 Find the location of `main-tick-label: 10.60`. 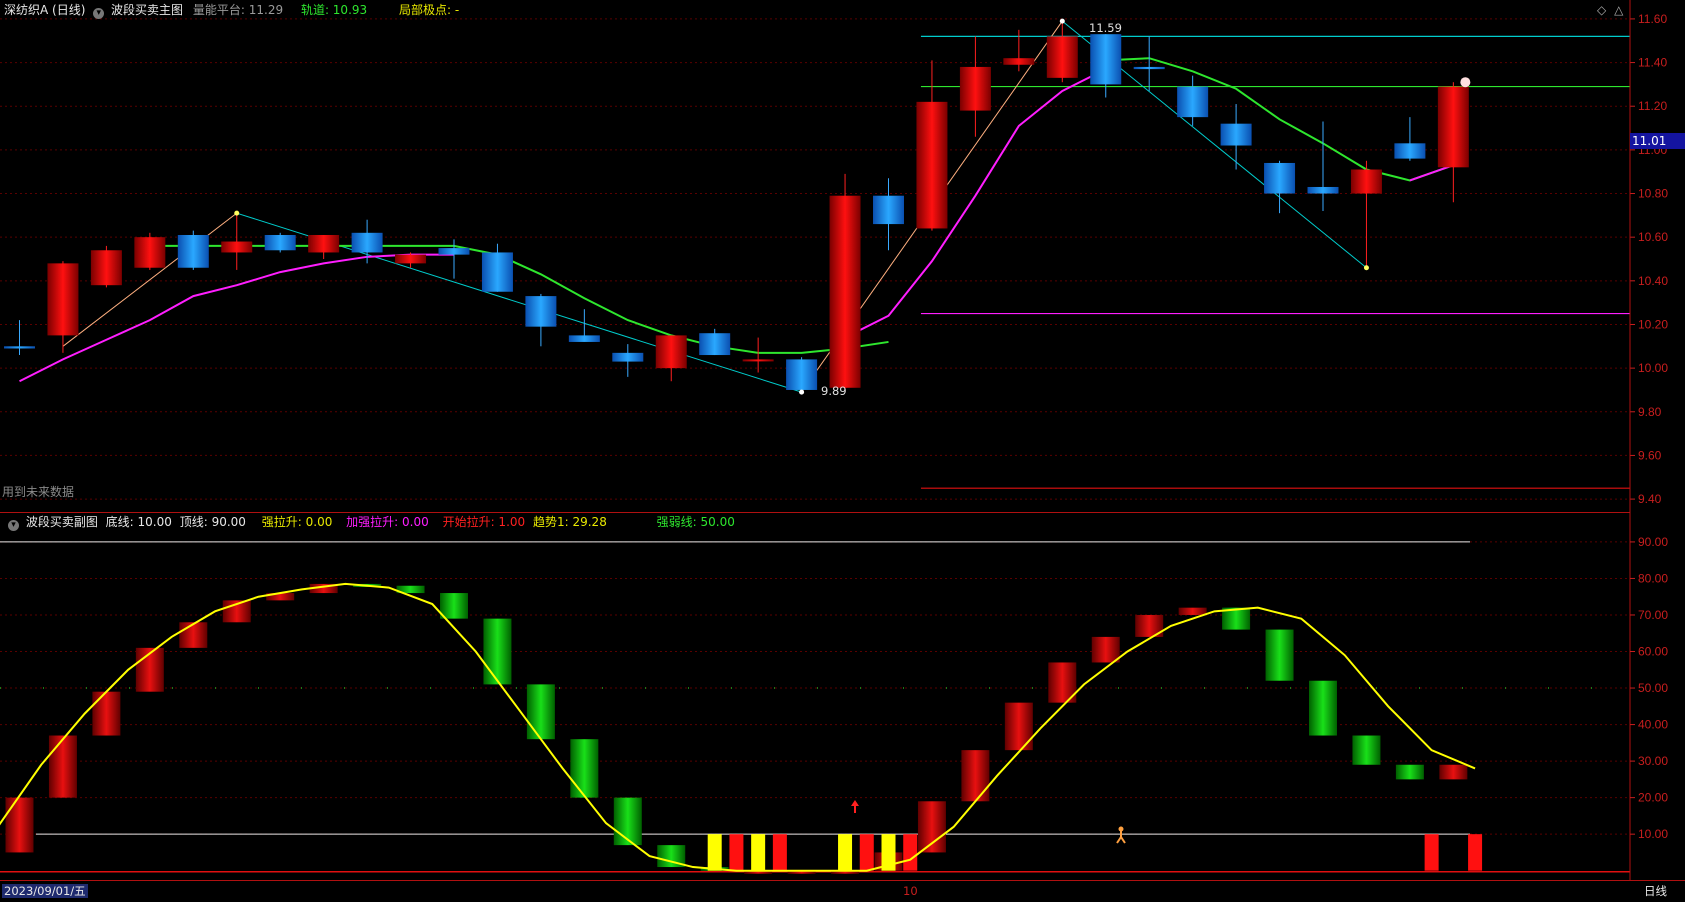

main-tick-label: 10.60 is located at coordinates (1653, 237).